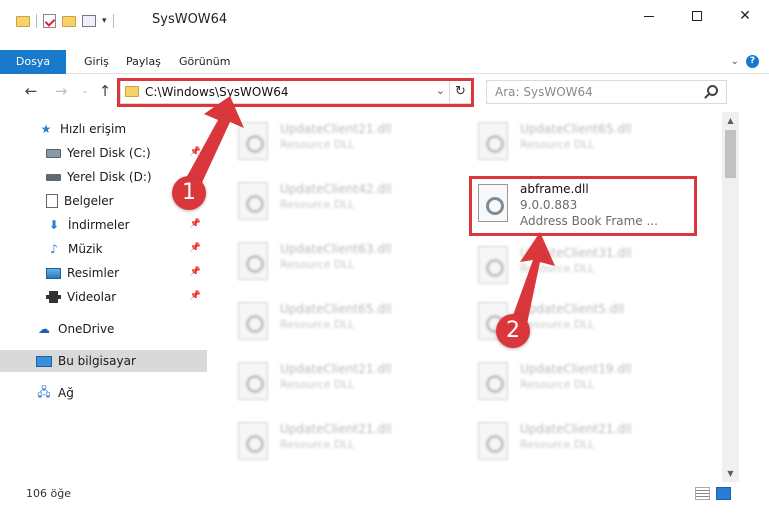  I want to click on sidebar-item-network: 🖧 Ağ, so click(103, 393).